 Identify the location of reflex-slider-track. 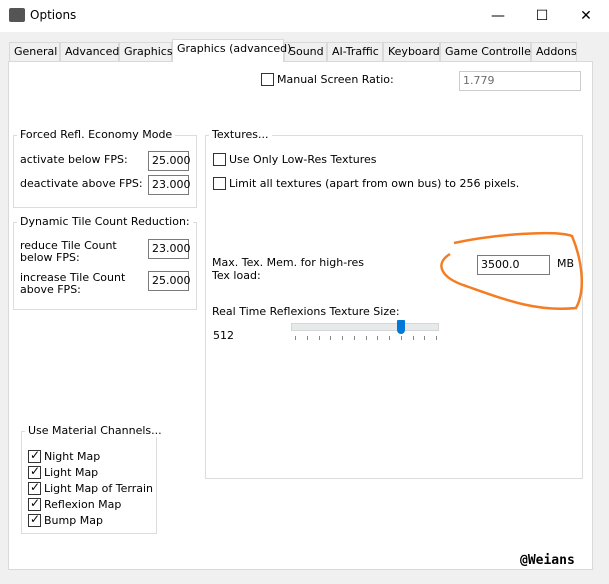
(365, 327).